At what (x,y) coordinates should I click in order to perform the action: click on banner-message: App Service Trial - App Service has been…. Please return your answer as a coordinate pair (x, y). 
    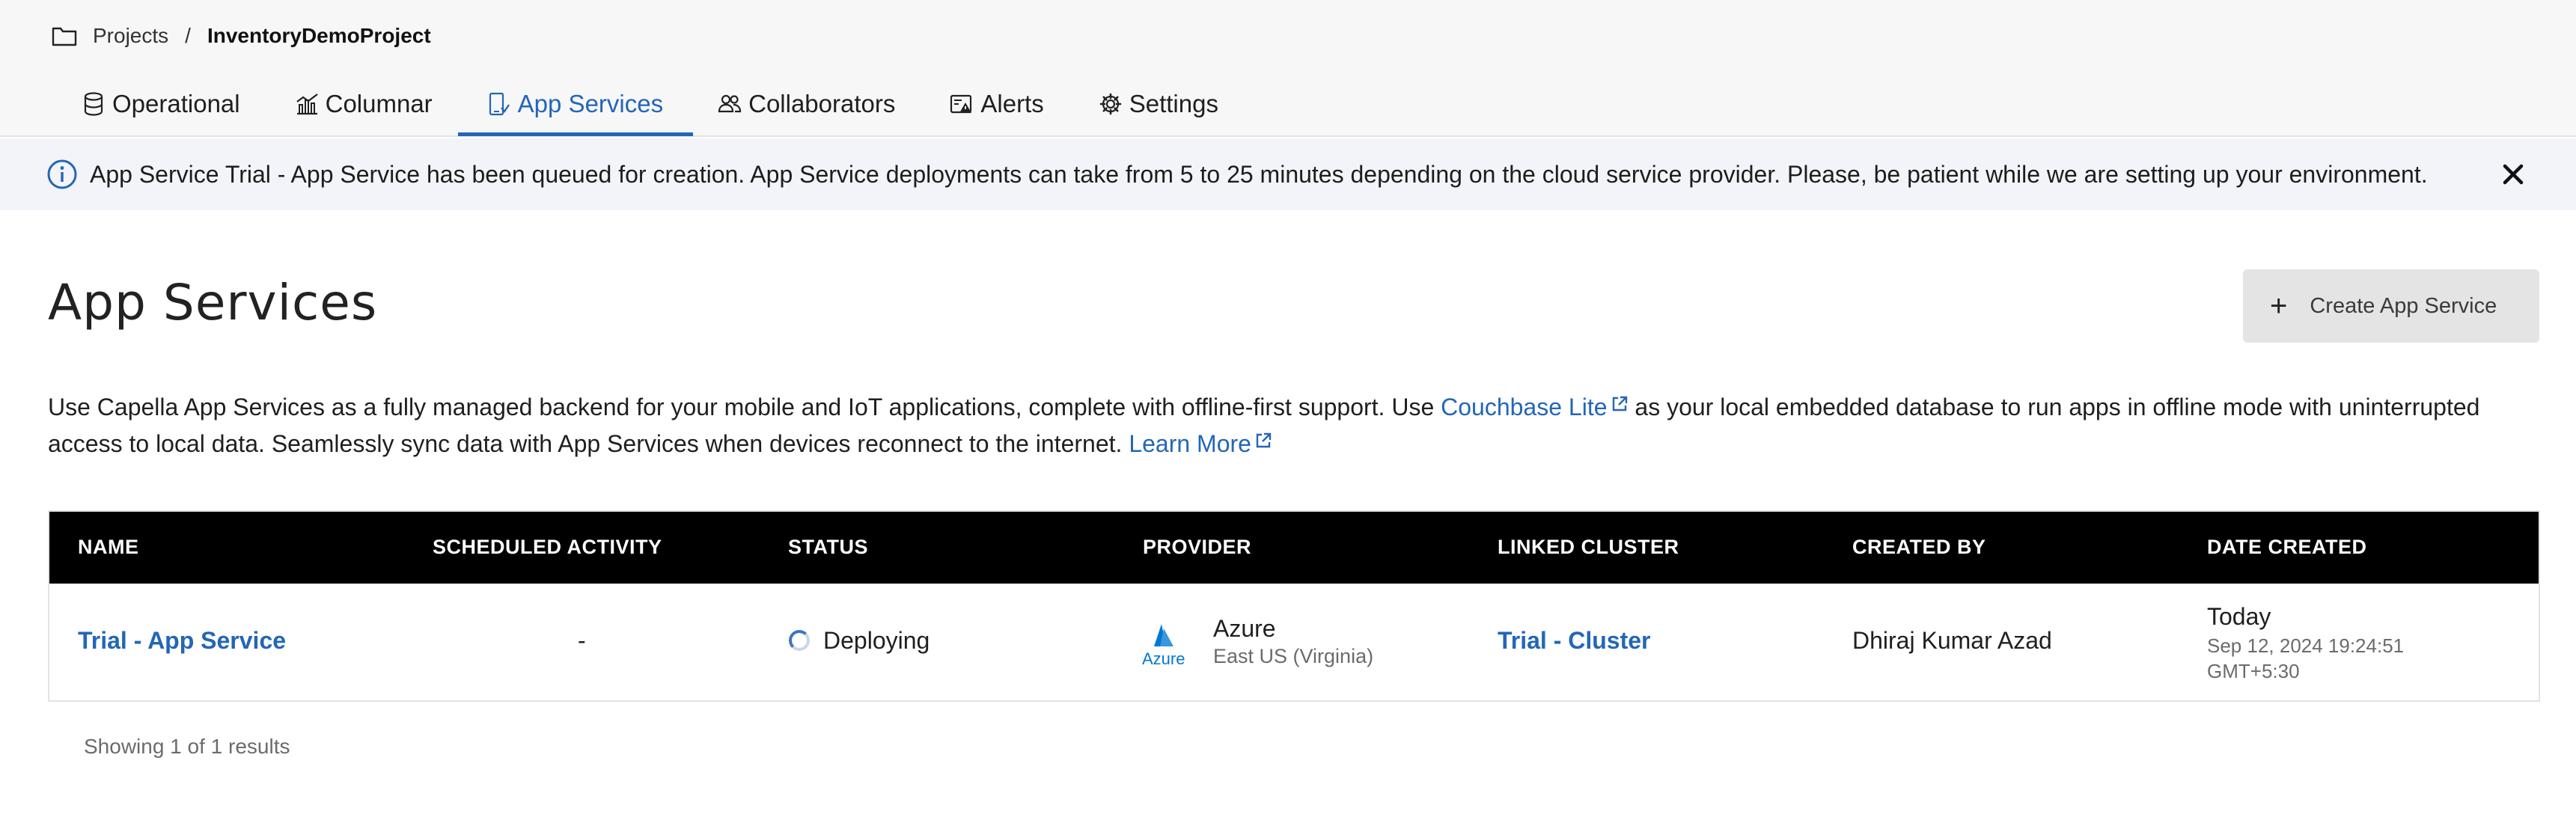
    Looking at the image, I should click on (1259, 174).